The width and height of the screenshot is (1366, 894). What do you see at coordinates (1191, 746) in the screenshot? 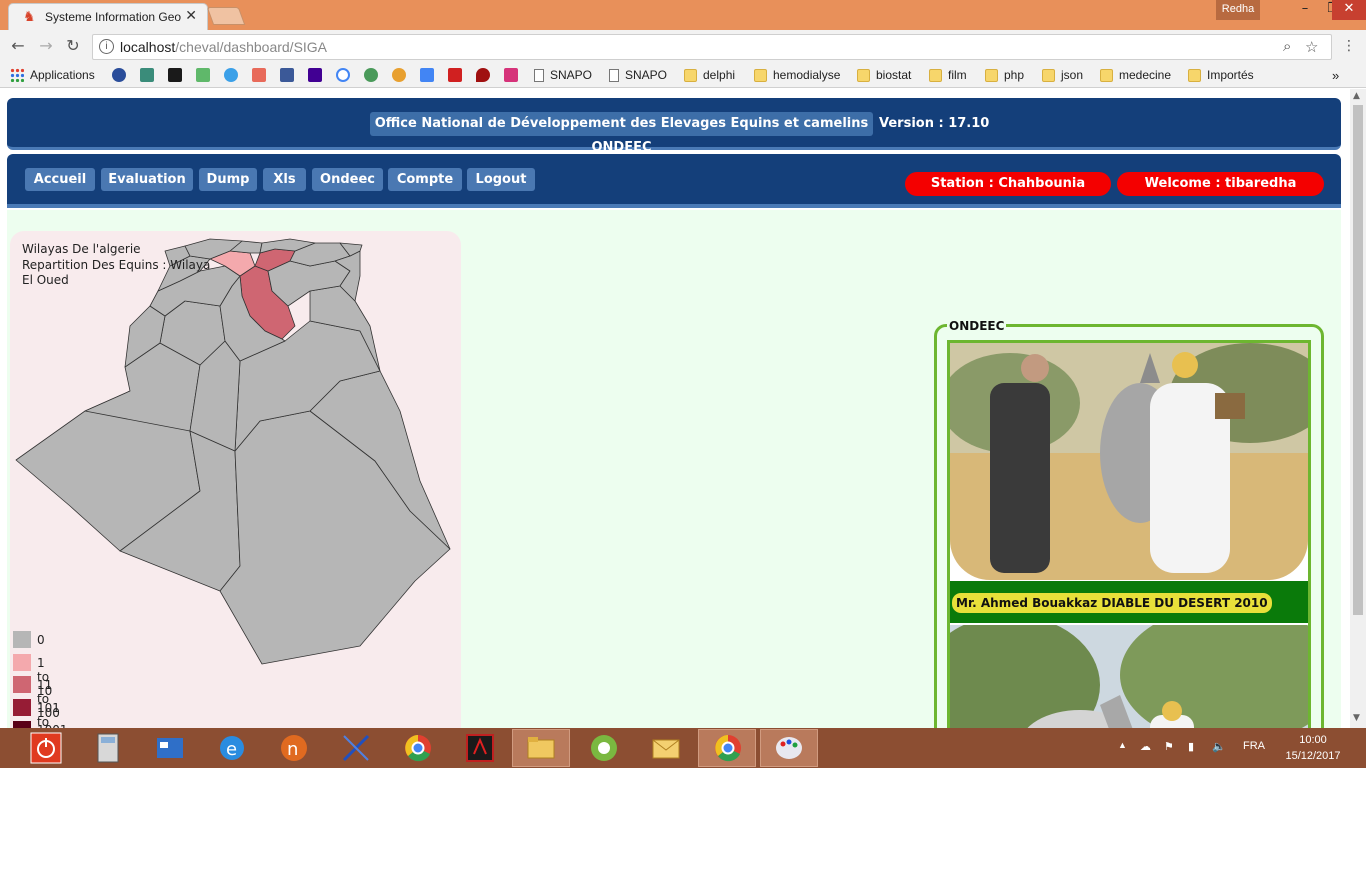
I see `battery-icon: ▮` at bounding box center [1191, 746].